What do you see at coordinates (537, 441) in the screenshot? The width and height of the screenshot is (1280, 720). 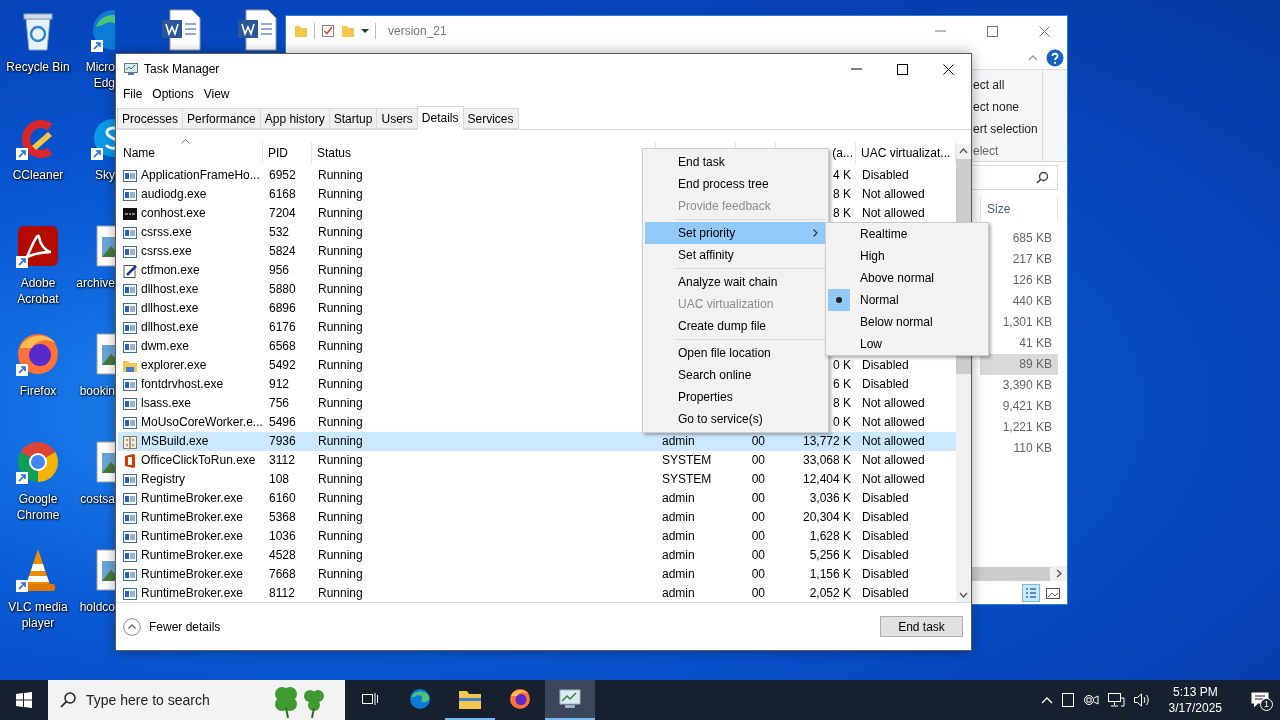 I see `selected-process-row: MSBuild.exe 7936 Running admin 00 13,772 K Not allowed` at bounding box center [537, 441].